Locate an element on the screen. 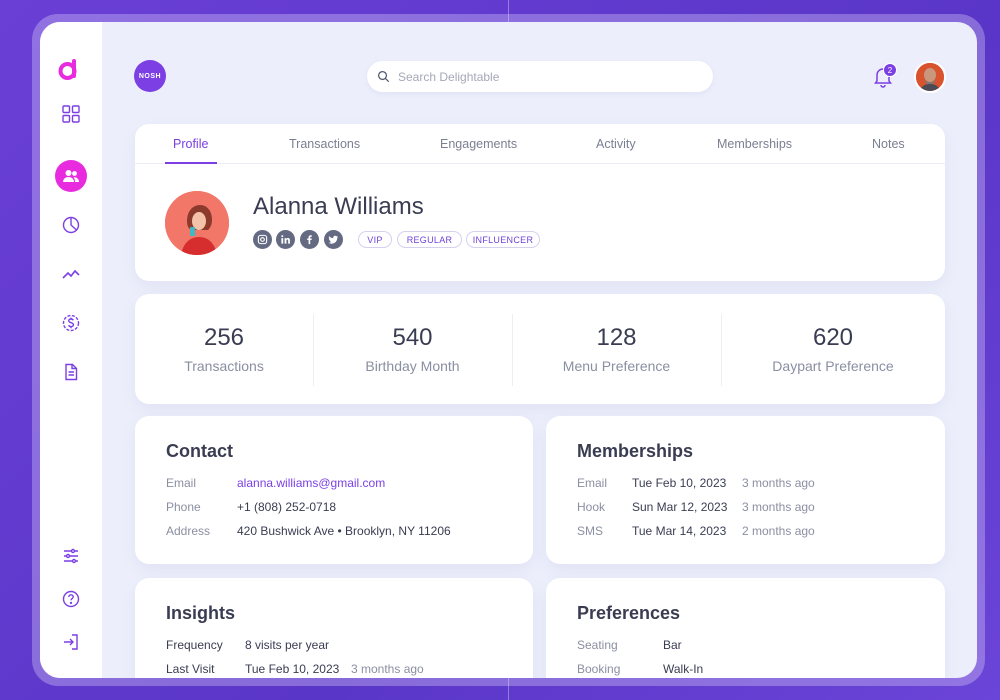  memberships-title: Memberships is located at coordinates (635, 451).